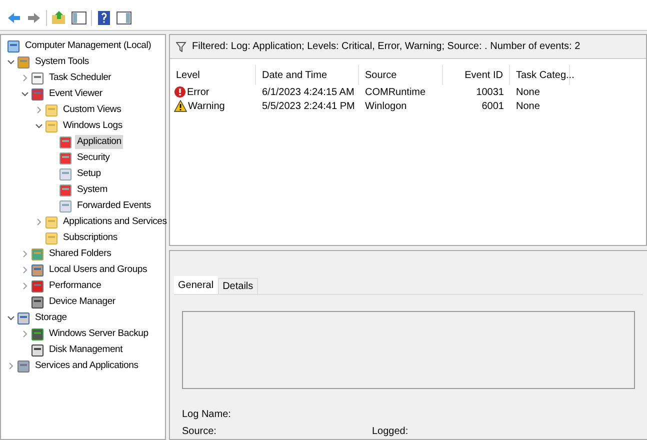 This screenshot has width=647, height=440. I want to click on tree-item: Computer Management (Local), so click(88, 46).